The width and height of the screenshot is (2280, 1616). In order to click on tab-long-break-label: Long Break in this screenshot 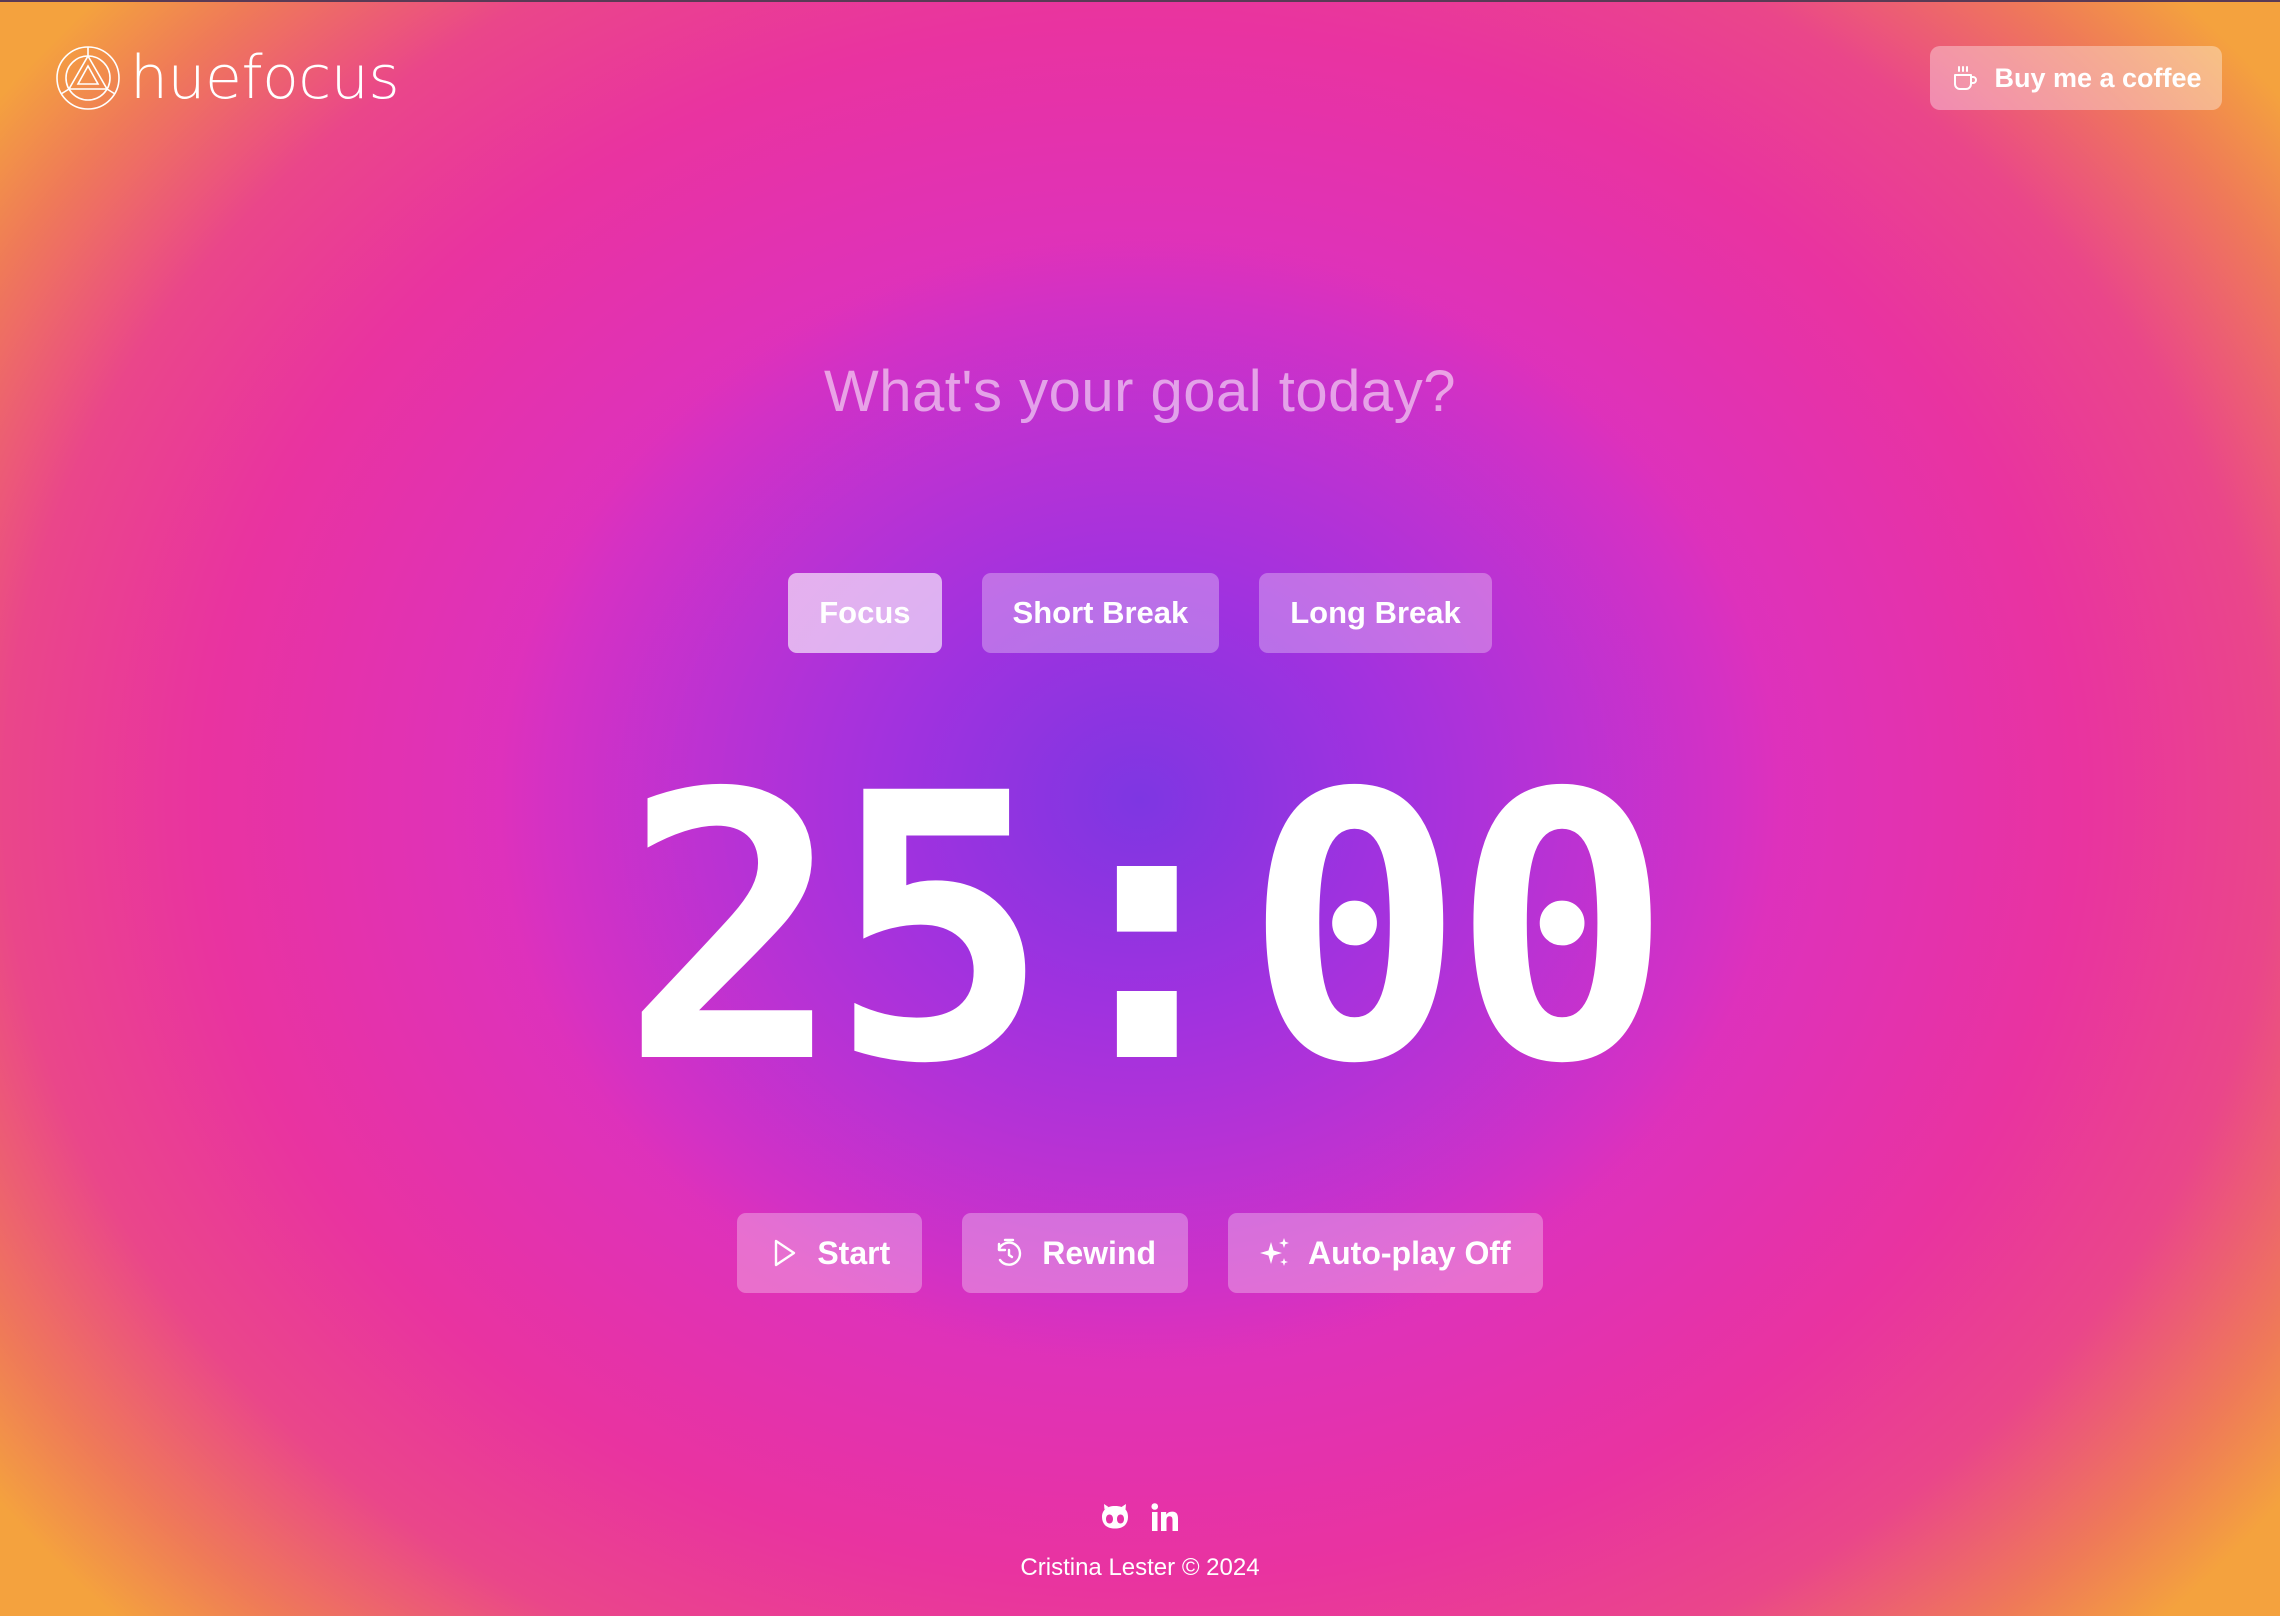, I will do `click(1375, 612)`.